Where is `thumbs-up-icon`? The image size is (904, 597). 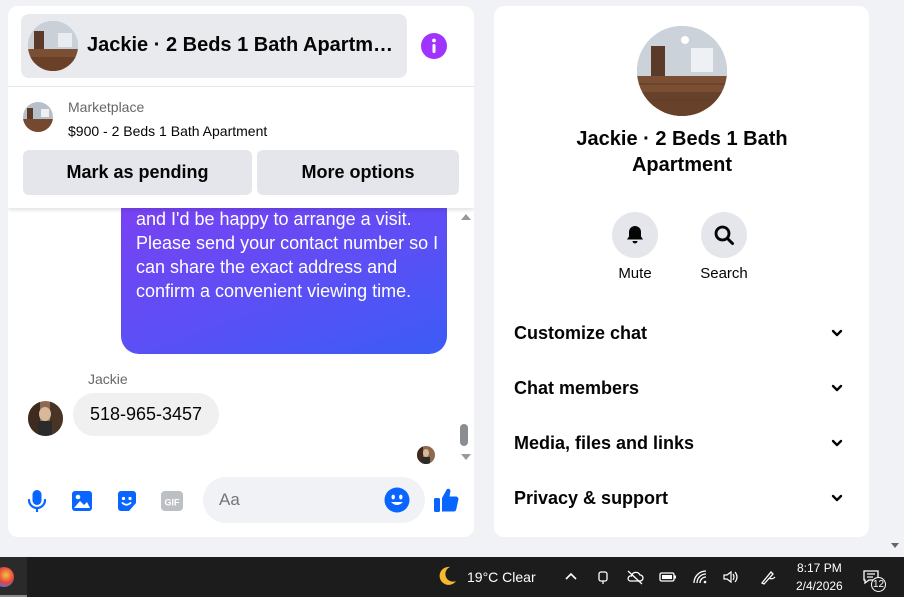 thumbs-up-icon is located at coordinates (446, 500).